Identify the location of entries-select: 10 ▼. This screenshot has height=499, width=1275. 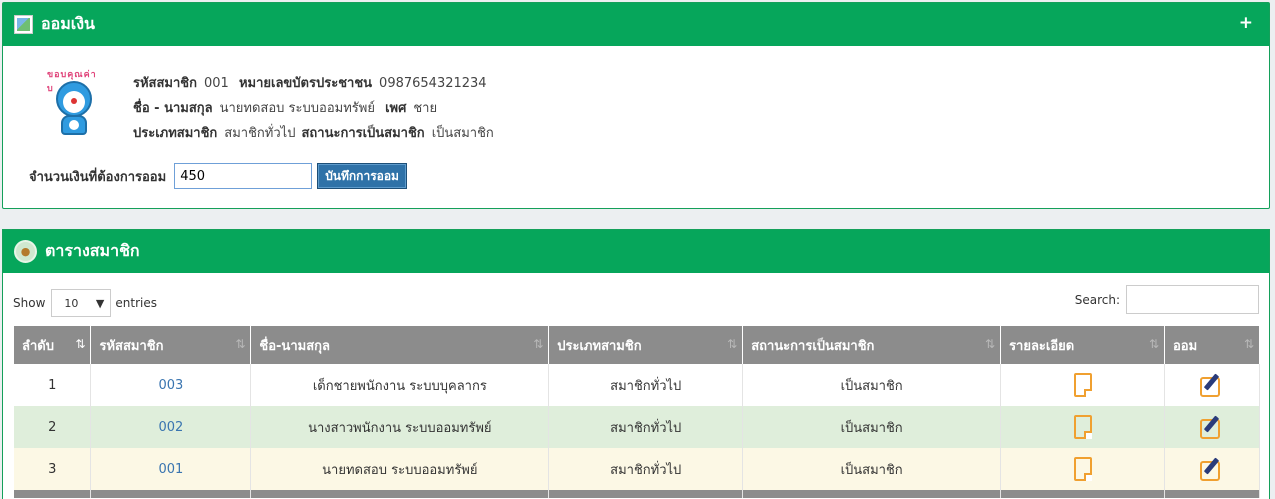
(81, 303).